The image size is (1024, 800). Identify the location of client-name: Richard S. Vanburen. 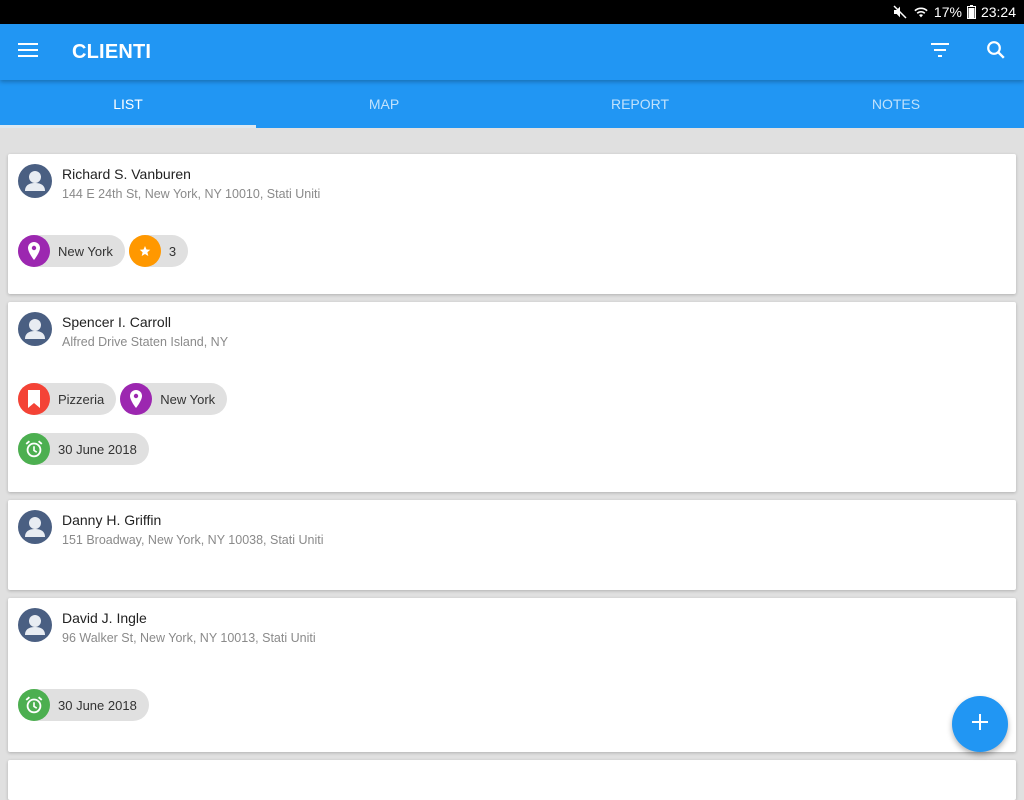
(126, 174).